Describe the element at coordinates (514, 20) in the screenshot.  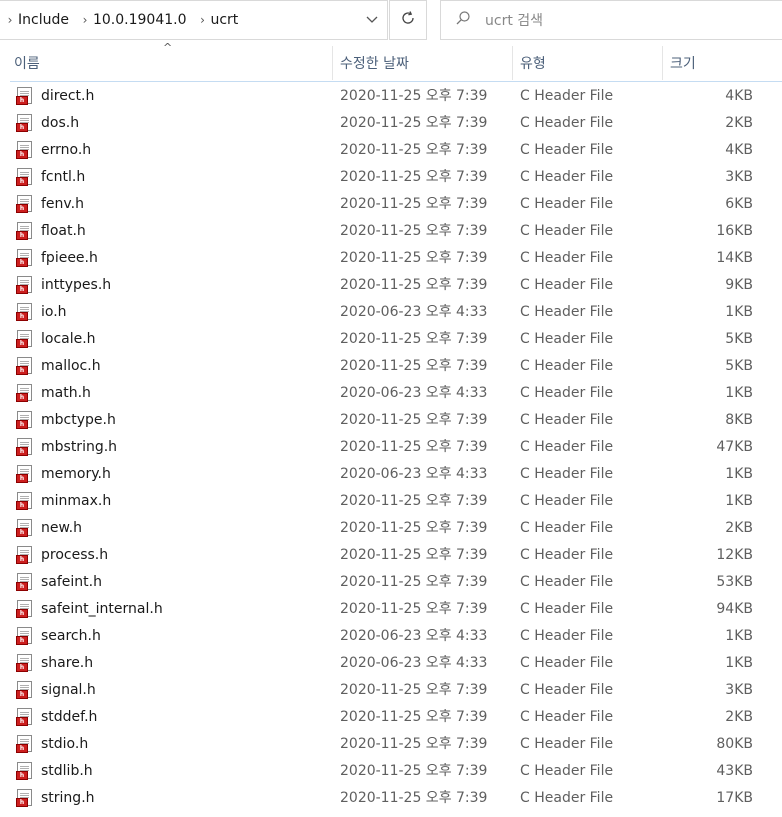
I see `search-input: ucrt 검색` at that location.